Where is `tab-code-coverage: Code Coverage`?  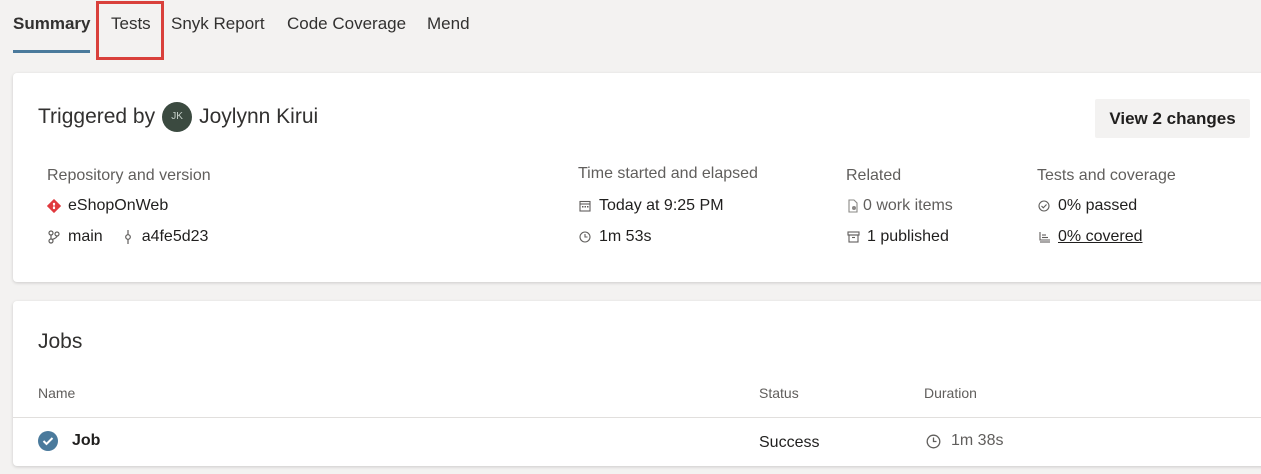 tab-code-coverage: Code Coverage is located at coordinates (346, 24).